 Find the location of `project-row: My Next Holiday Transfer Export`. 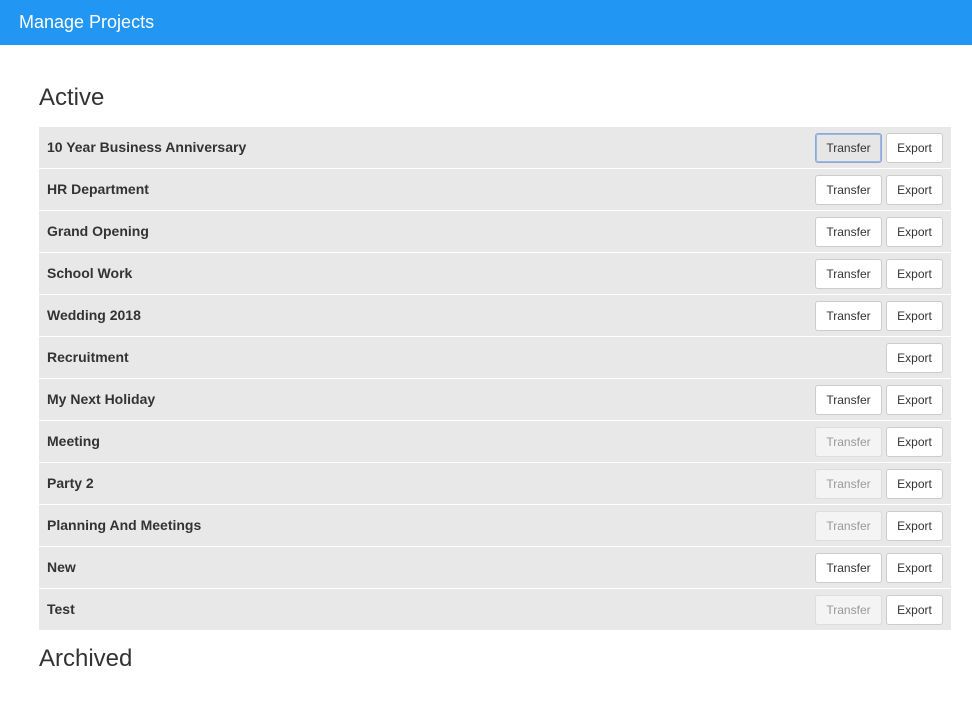

project-row: My Next Holiday Transfer Export is located at coordinates (495, 399).